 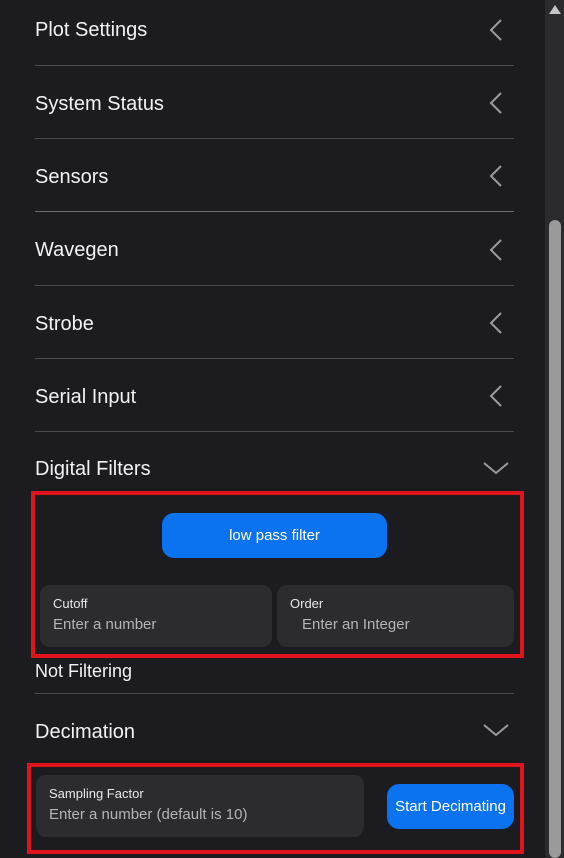 What do you see at coordinates (274, 102) in the screenshot?
I see `section-system-status: System Status` at bounding box center [274, 102].